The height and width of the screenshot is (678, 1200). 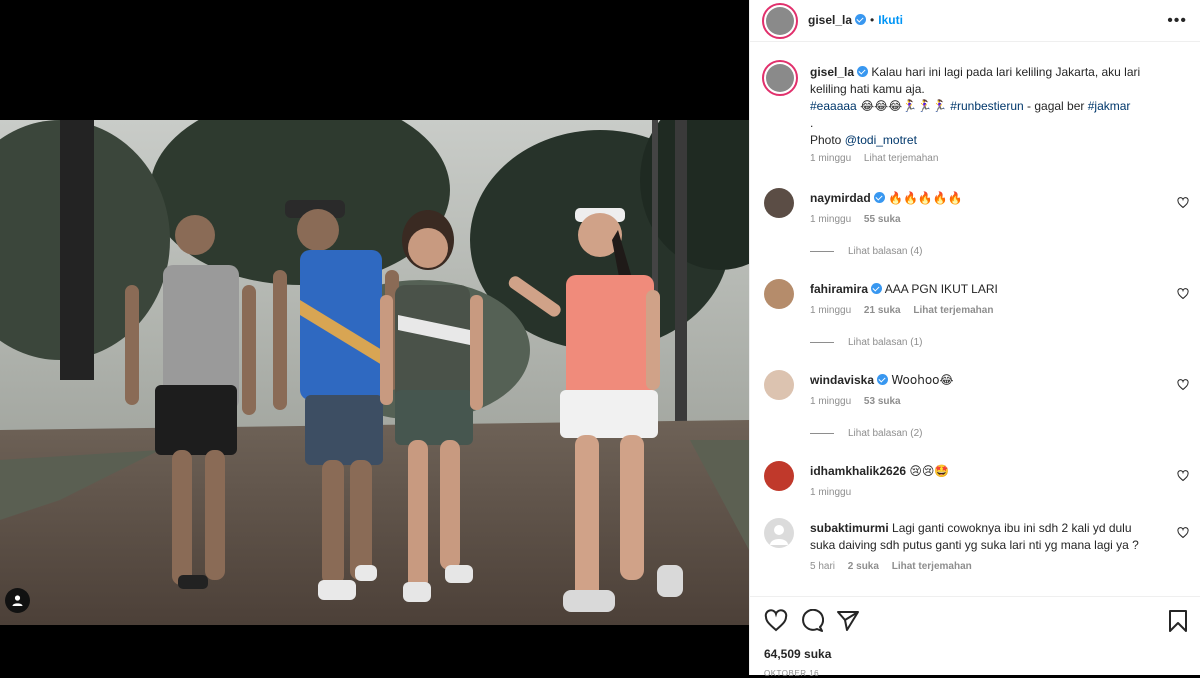 I want to click on post-date: OKTOBER 16, so click(x=792, y=673).